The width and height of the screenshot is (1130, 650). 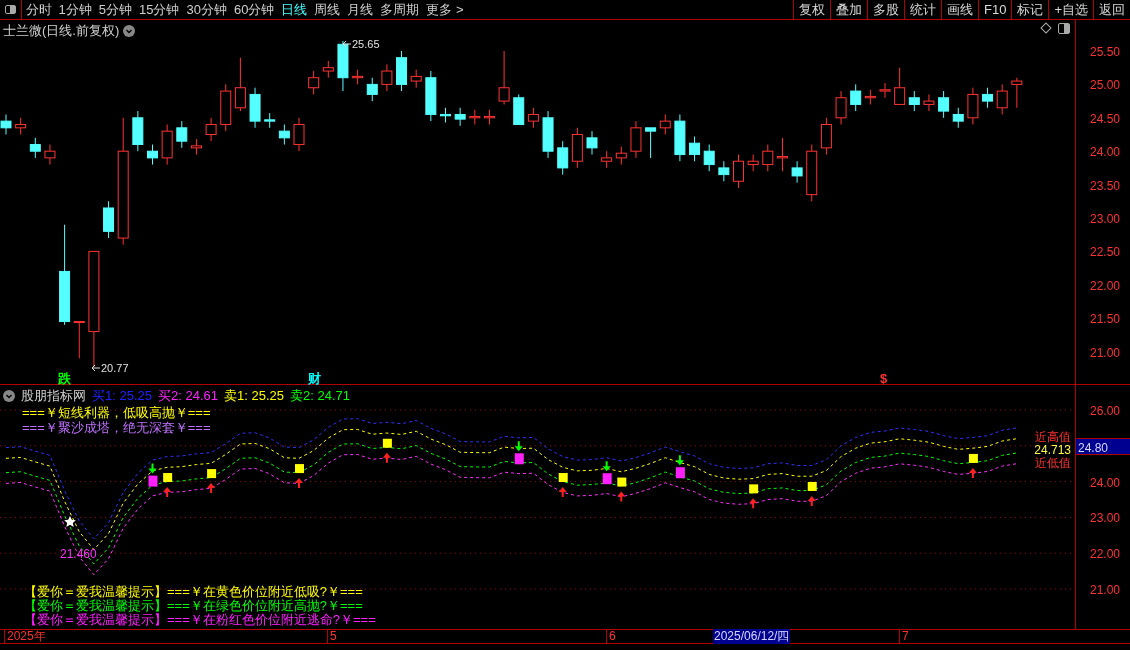 What do you see at coordinates (922, 10) in the screenshot?
I see `toolbar-button: 统计` at bounding box center [922, 10].